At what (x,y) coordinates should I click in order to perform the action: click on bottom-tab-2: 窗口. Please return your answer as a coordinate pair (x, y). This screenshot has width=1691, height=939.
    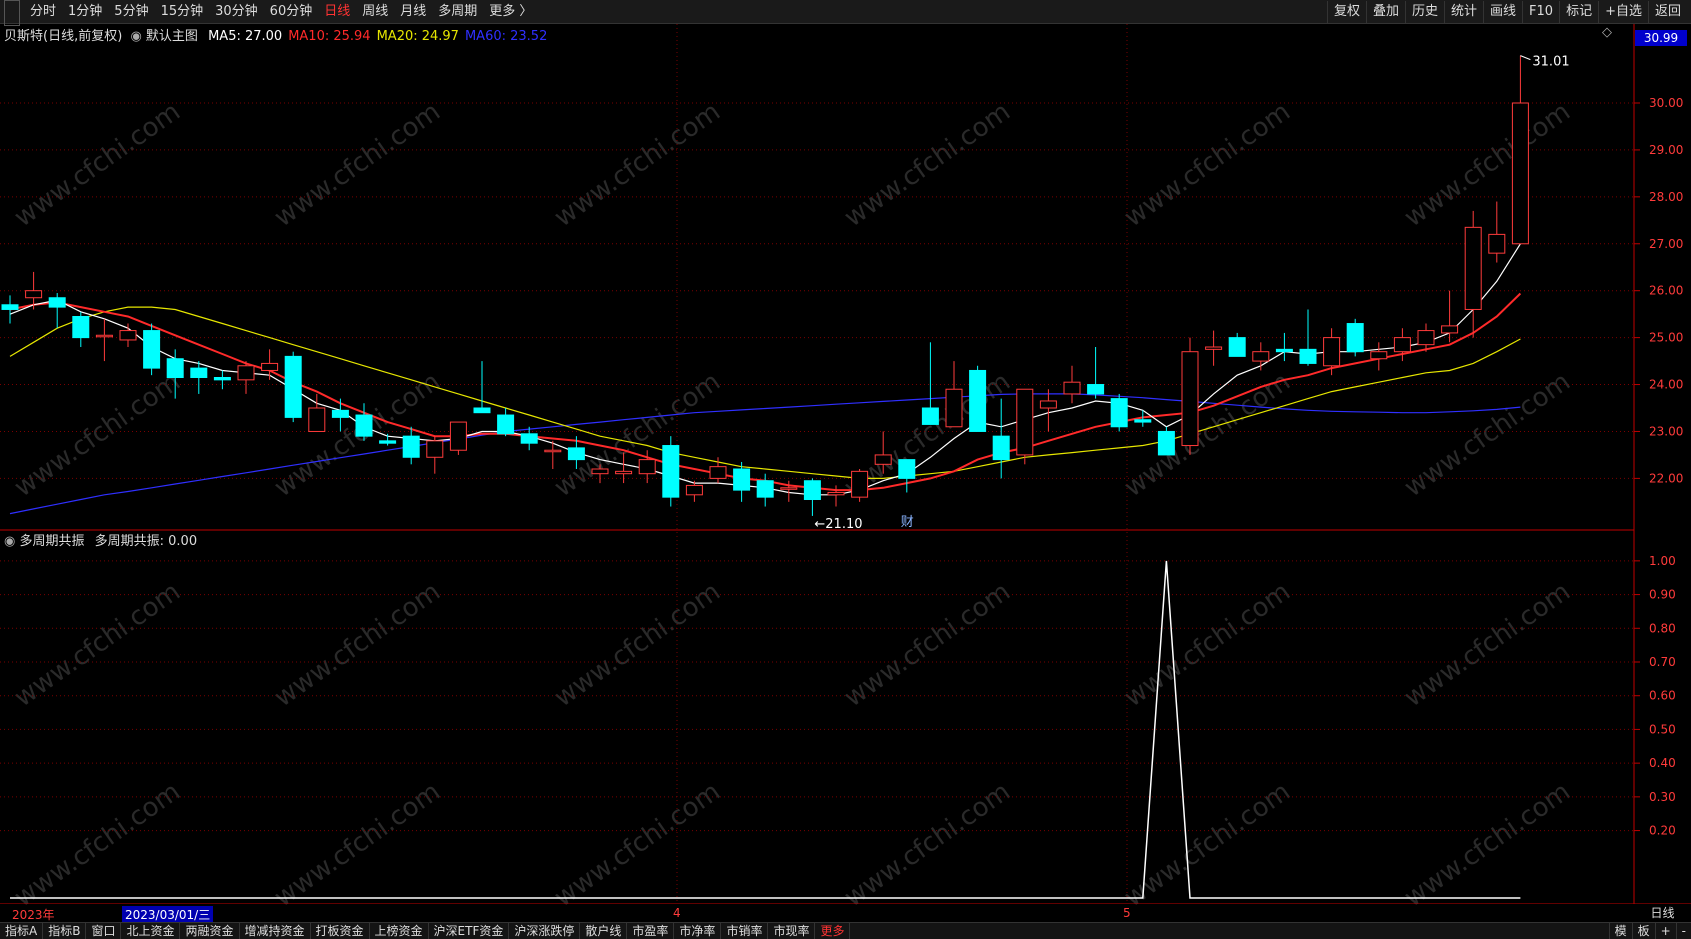
    Looking at the image, I should click on (104, 931).